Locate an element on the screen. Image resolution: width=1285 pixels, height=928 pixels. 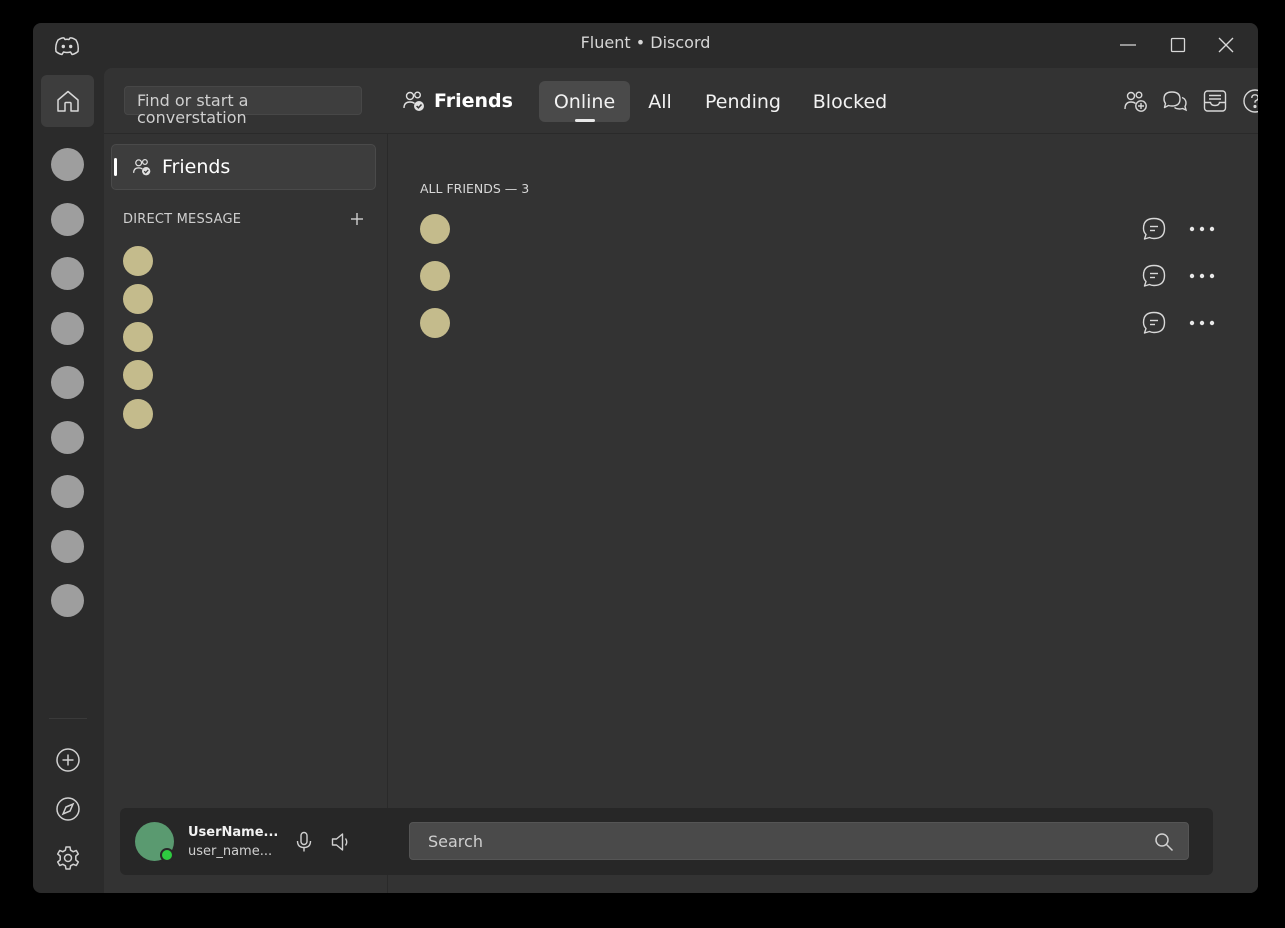
close-button is located at coordinates (1226, 45).